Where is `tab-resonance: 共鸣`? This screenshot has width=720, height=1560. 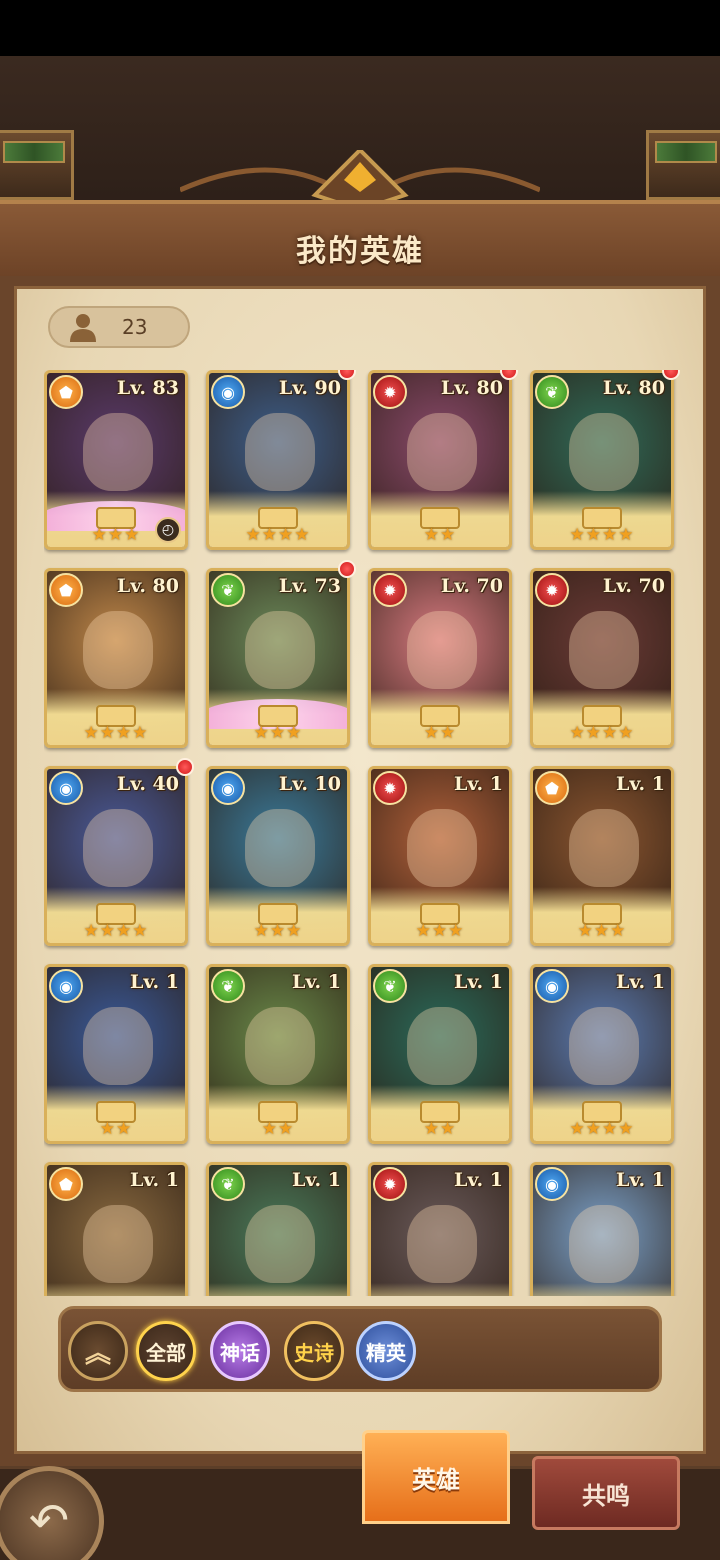
tab-resonance: 共鸣 is located at coordinates (606, 1493).